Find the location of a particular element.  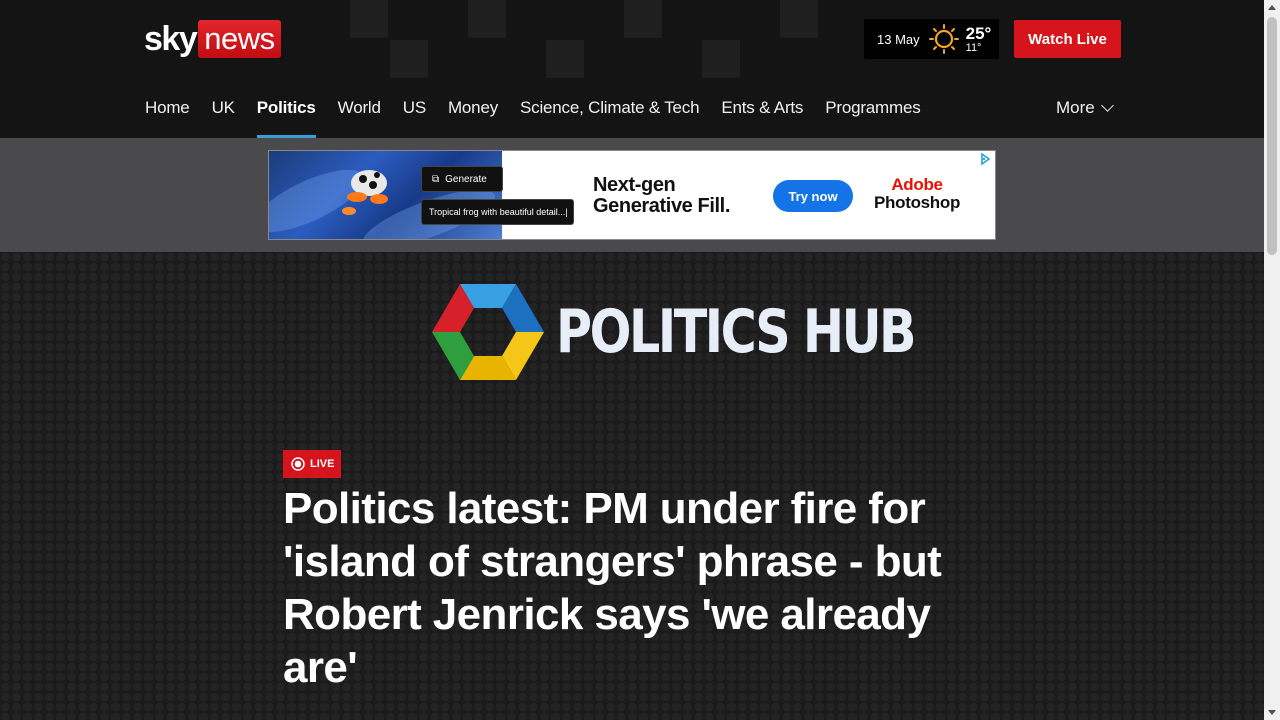

temperature-high: 25° is located at coordinates (978, 33).